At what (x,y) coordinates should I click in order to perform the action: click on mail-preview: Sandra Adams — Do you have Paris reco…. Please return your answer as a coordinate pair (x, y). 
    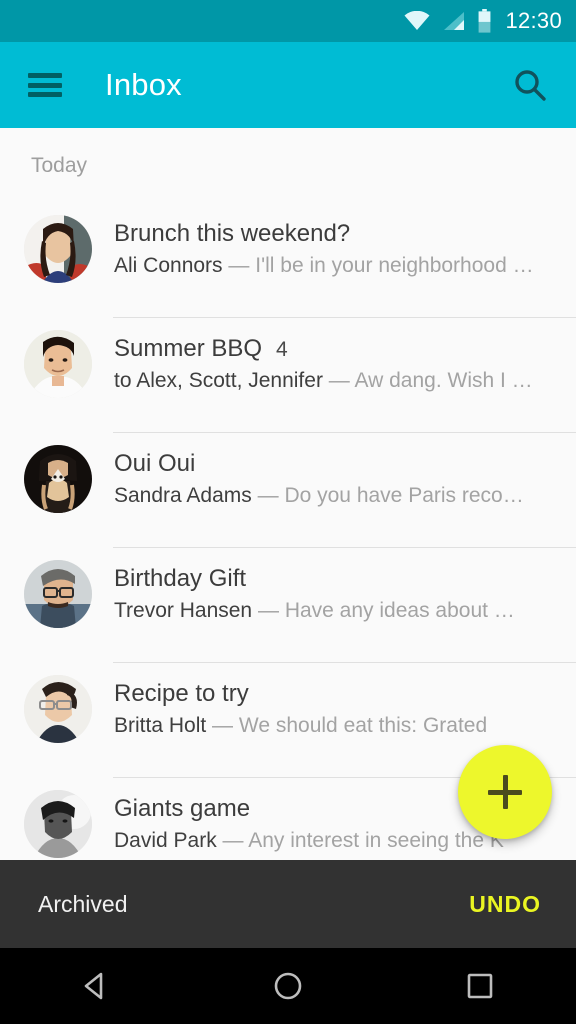
    Looking at the image, I should click on (340, 496).